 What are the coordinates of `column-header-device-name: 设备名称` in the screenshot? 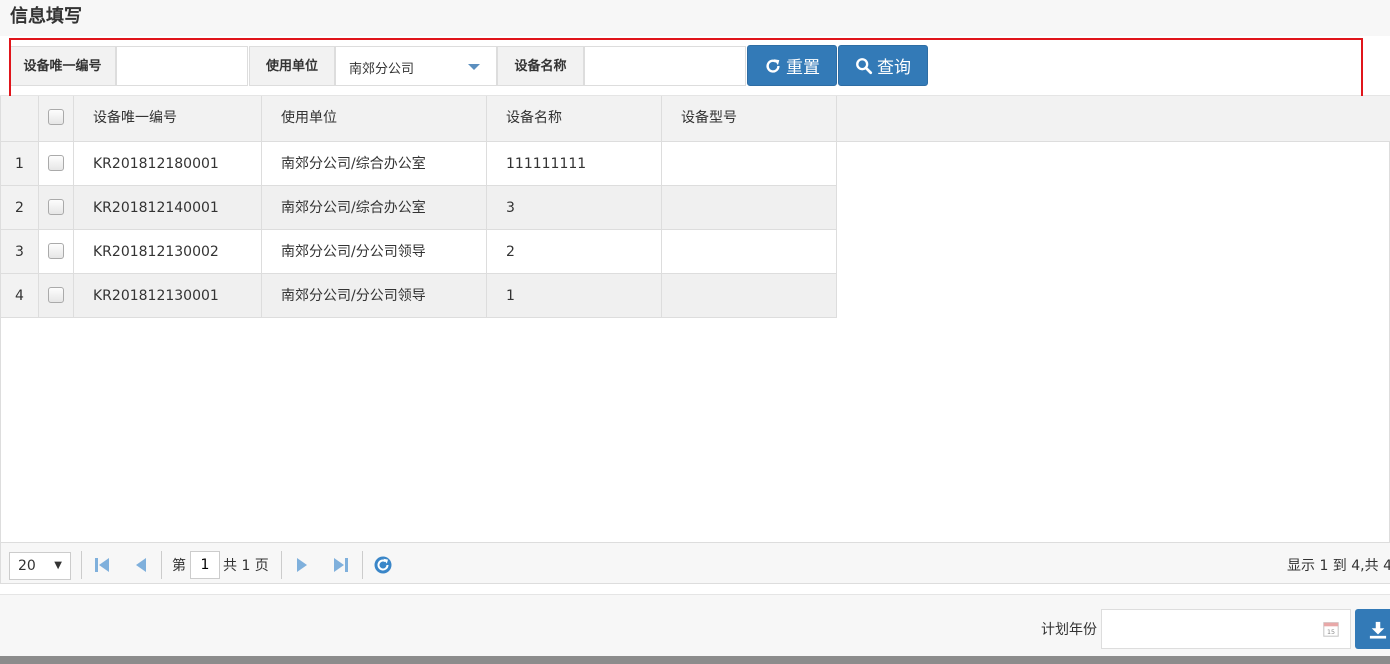 It's located at (574, 119).